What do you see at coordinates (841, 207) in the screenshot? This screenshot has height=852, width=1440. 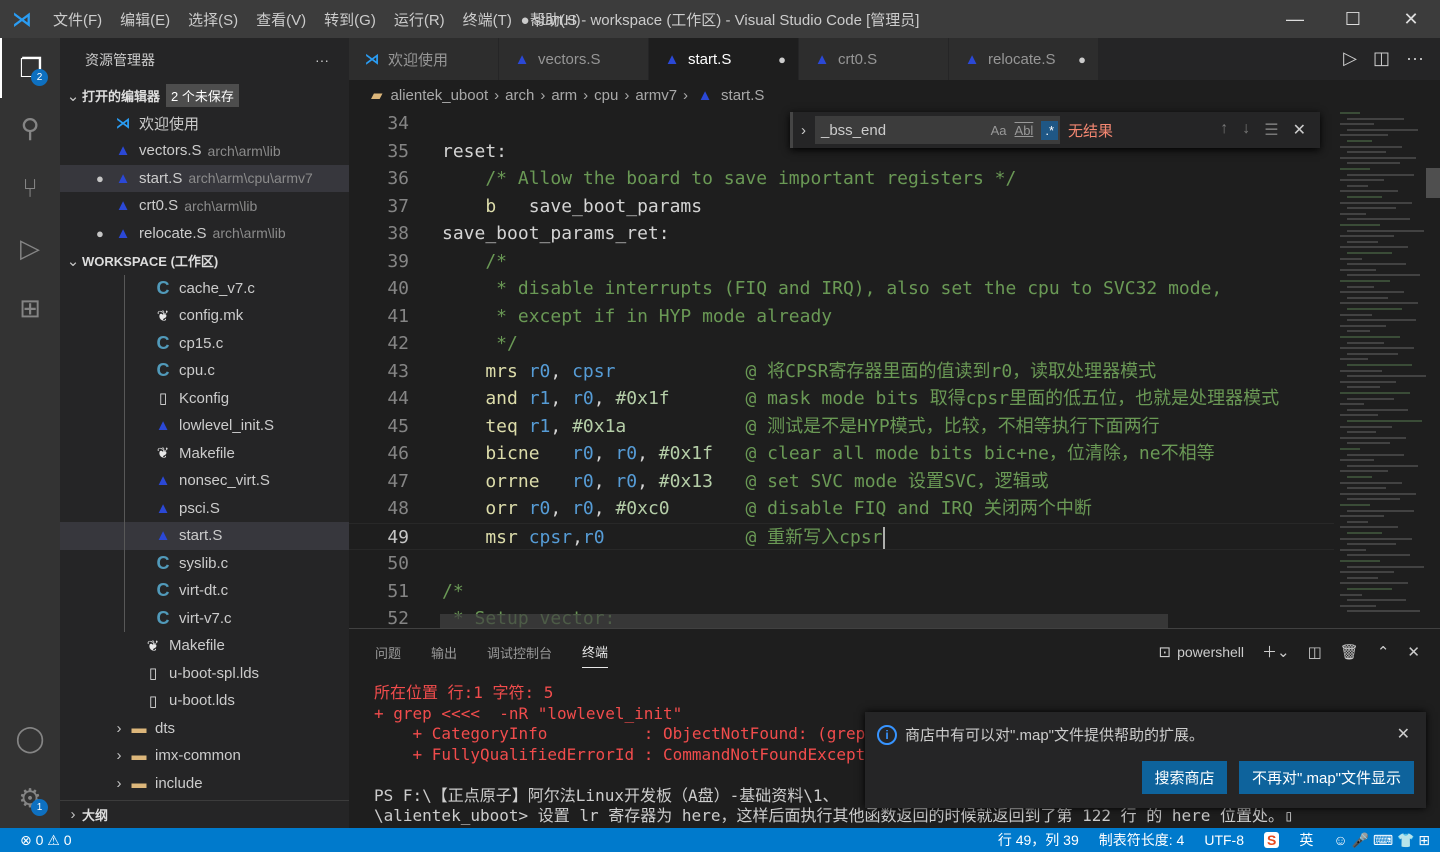 I see `code-line: 37 b save_boot_params` at bounding box center [841, 207].